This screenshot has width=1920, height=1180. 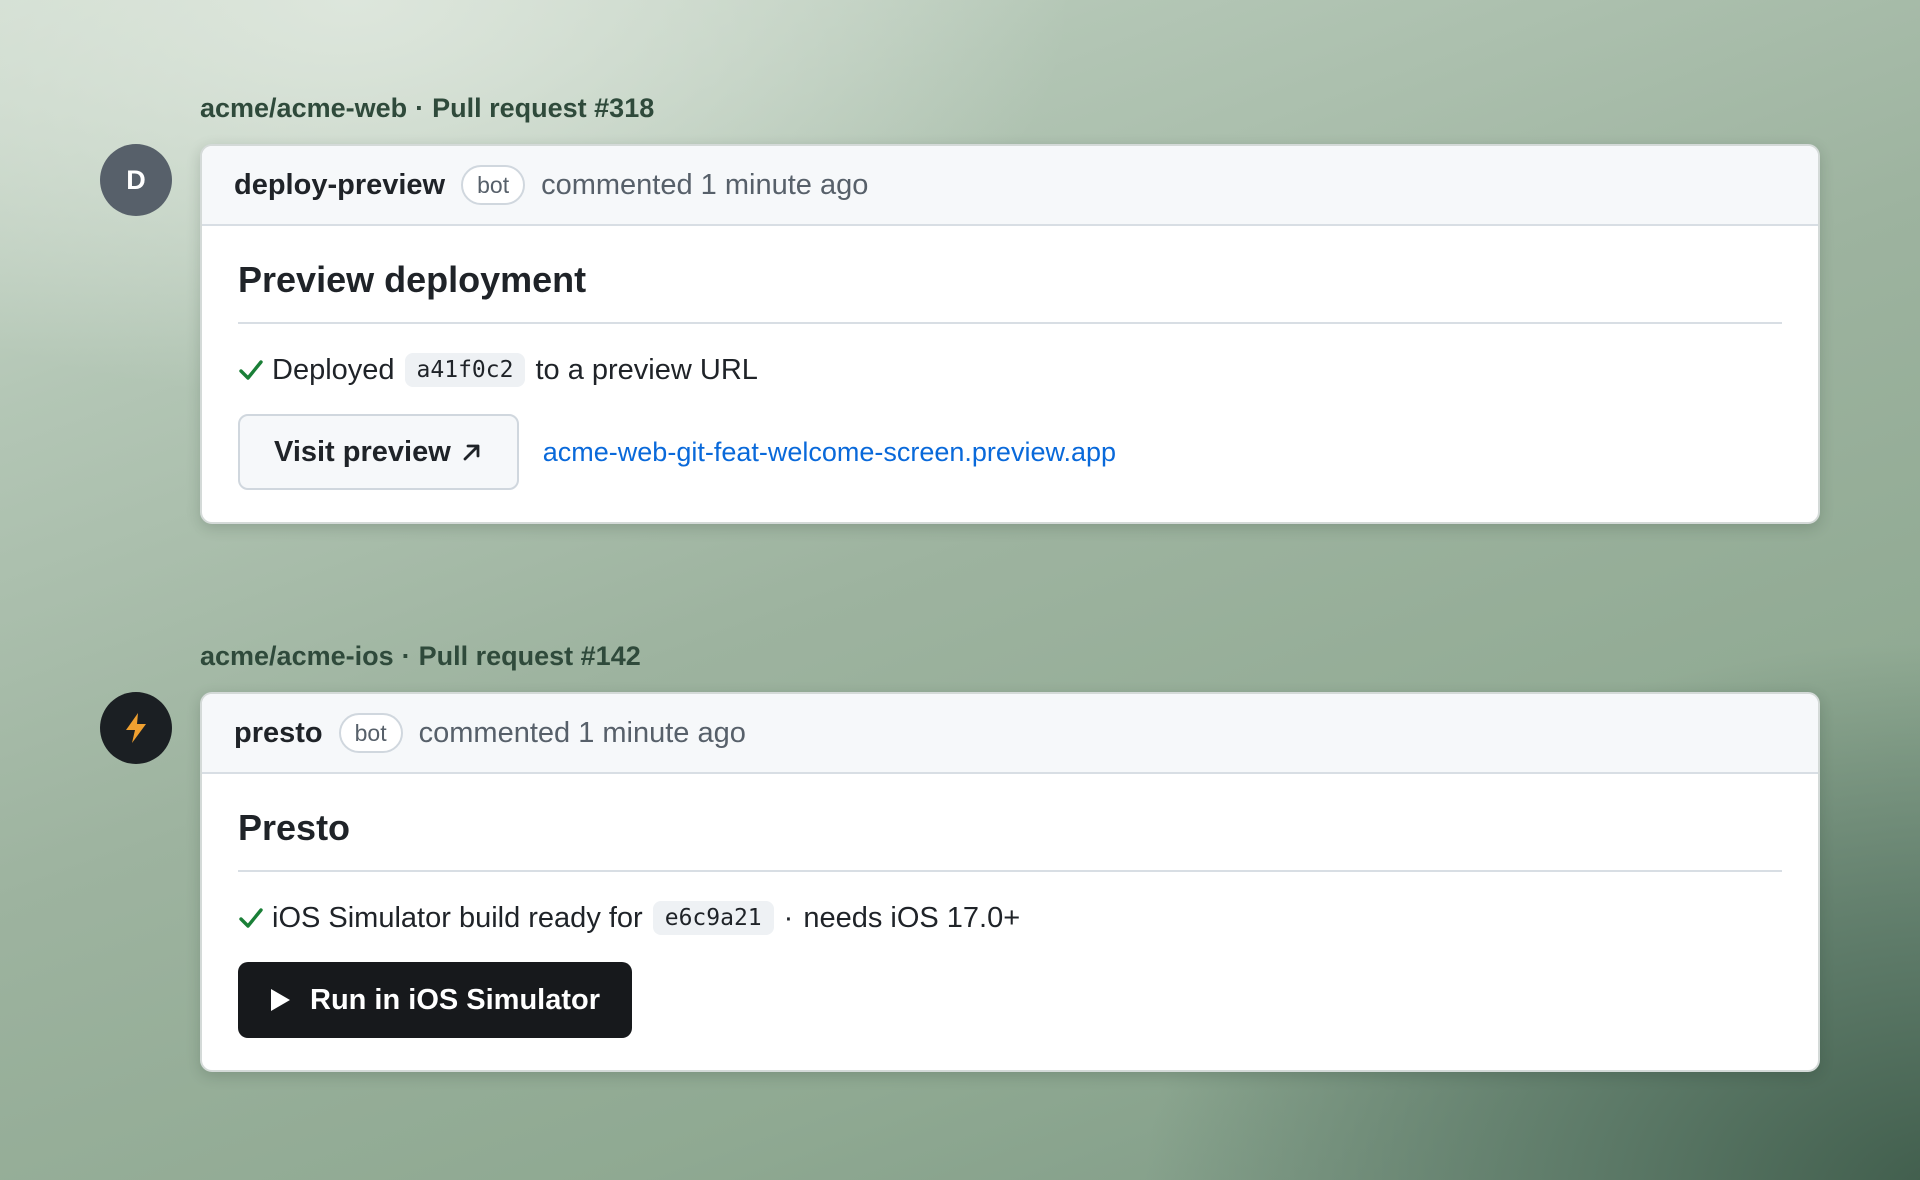 I want to click on avatar: D, so click(x=136, y=180).